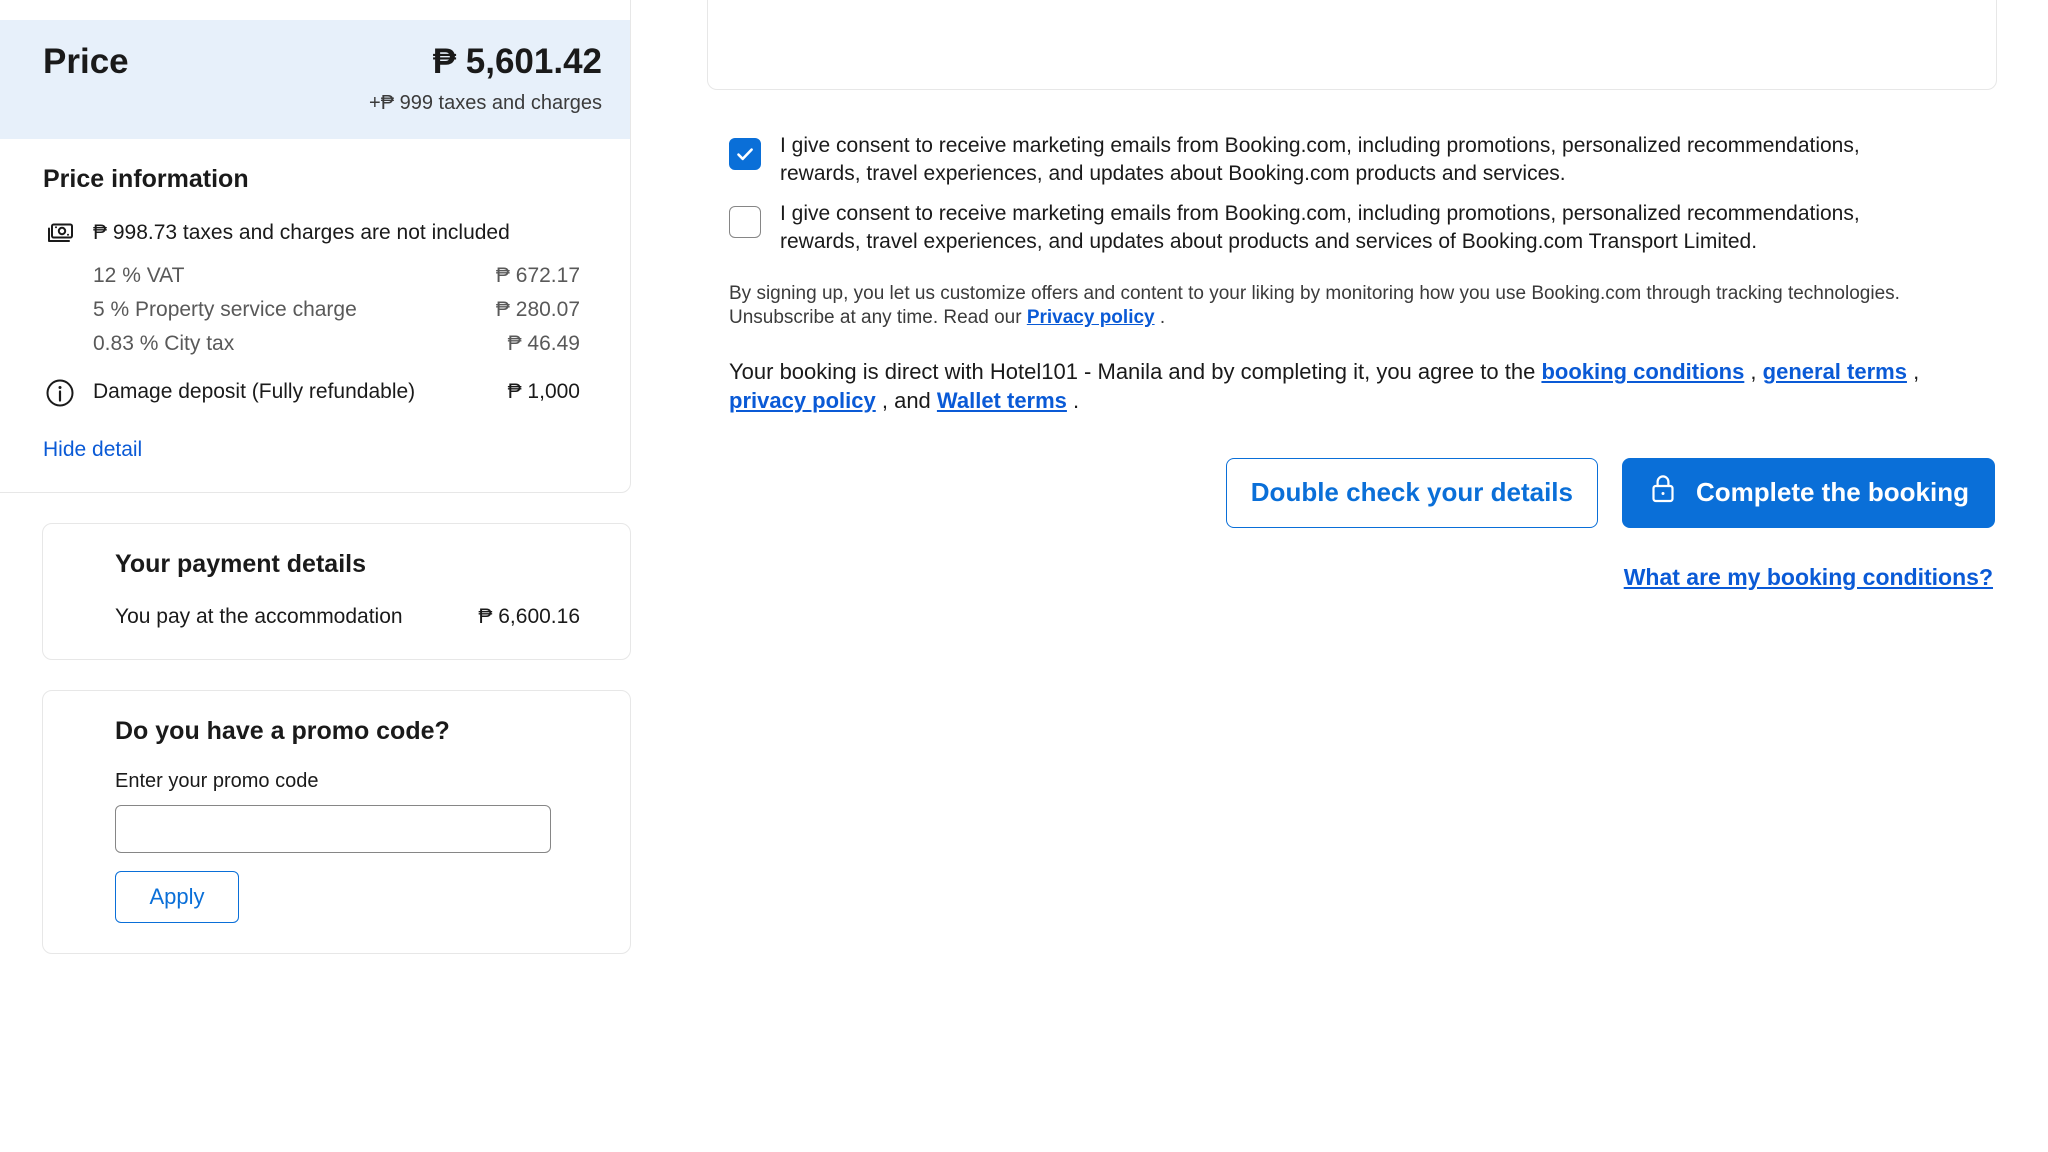 Image resolution: width=2048 pixels, height=1152 pixels. I want to click on price-amount: ₱ 5,601.42, so click(517, 61).